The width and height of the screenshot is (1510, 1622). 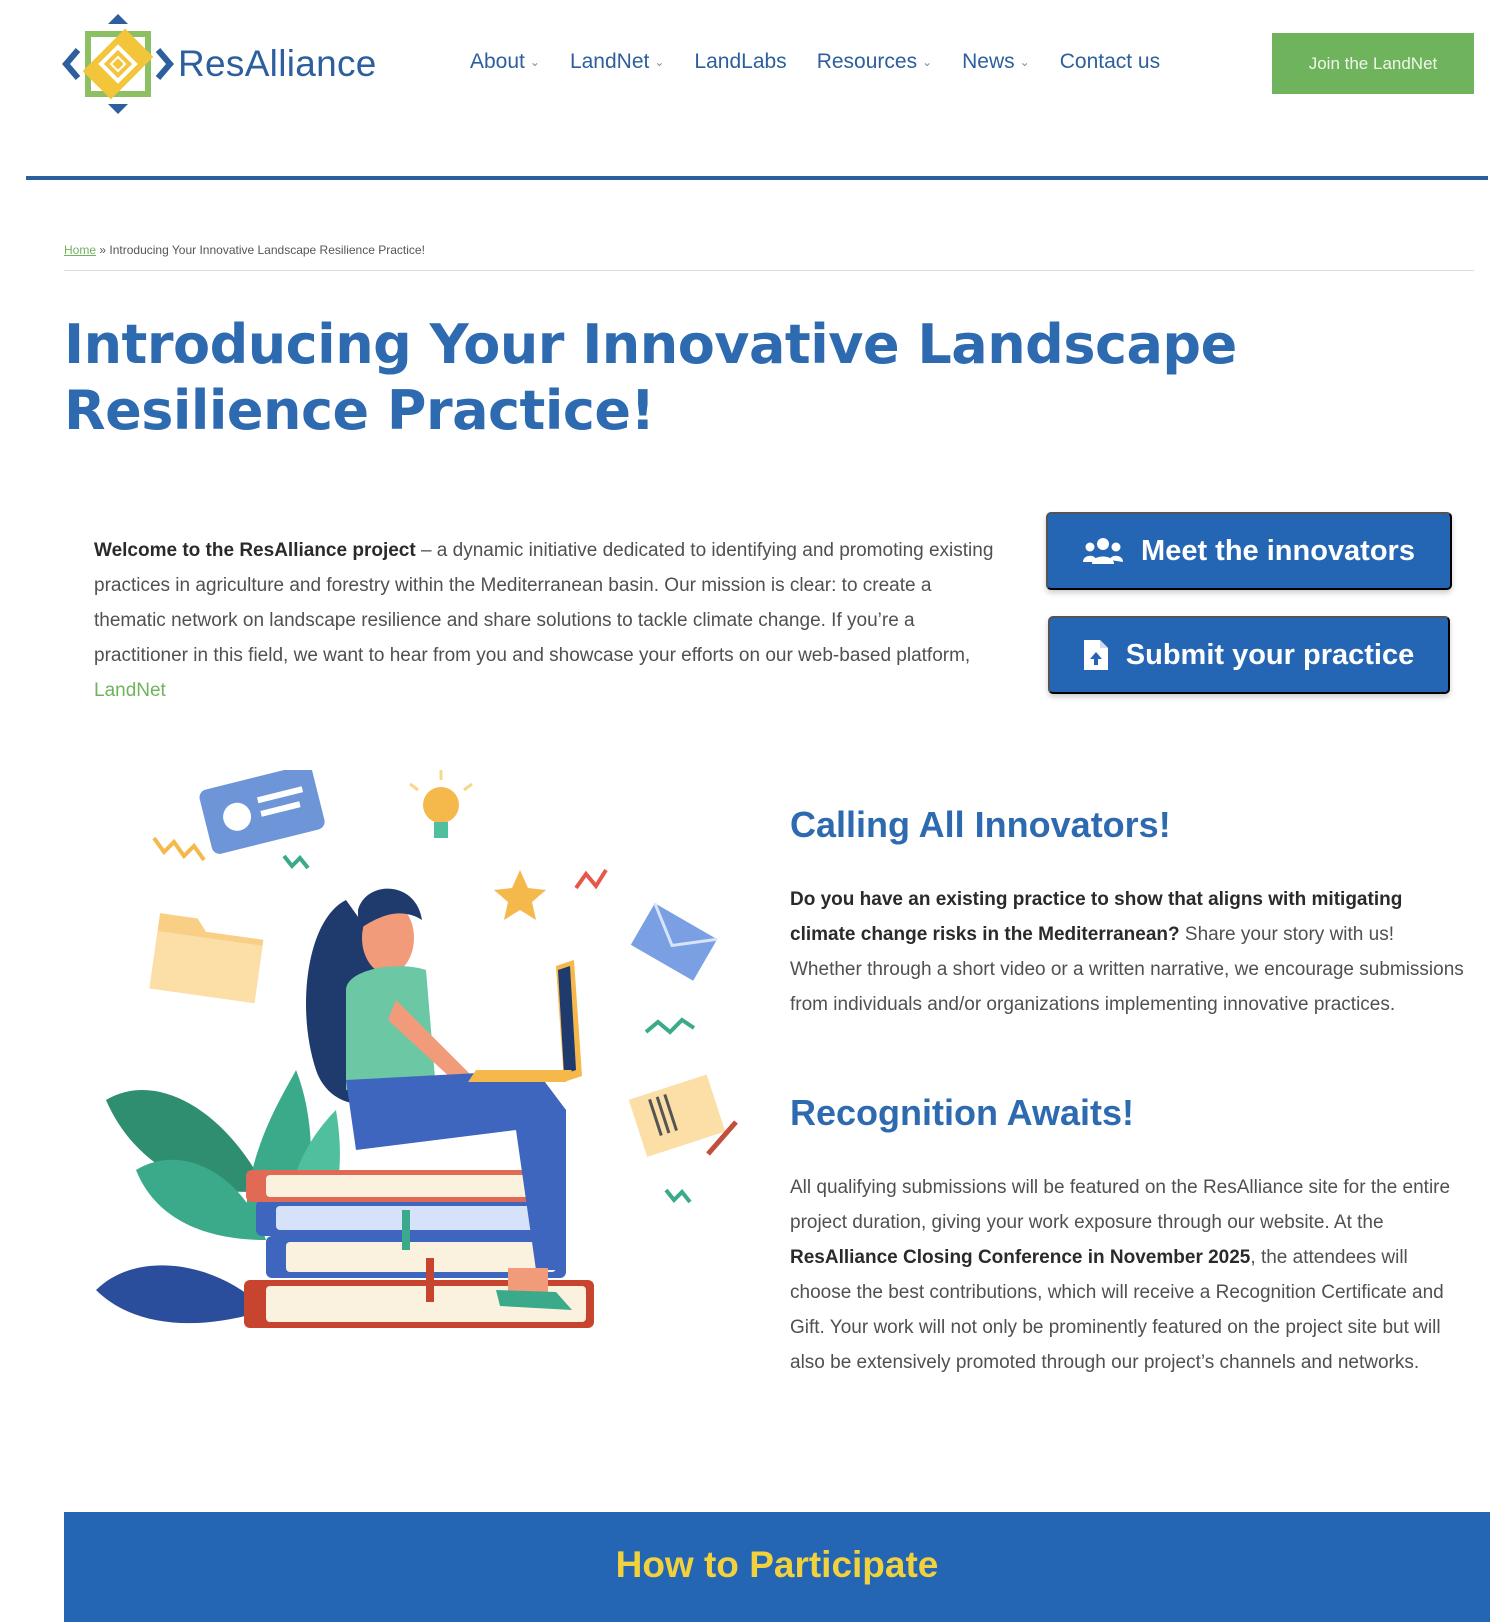 What do you see at coordinates (1373, 63) in the screenshot?
I see `join-landnet-button: Join the LandNet` at bounding box center [1373, 63].